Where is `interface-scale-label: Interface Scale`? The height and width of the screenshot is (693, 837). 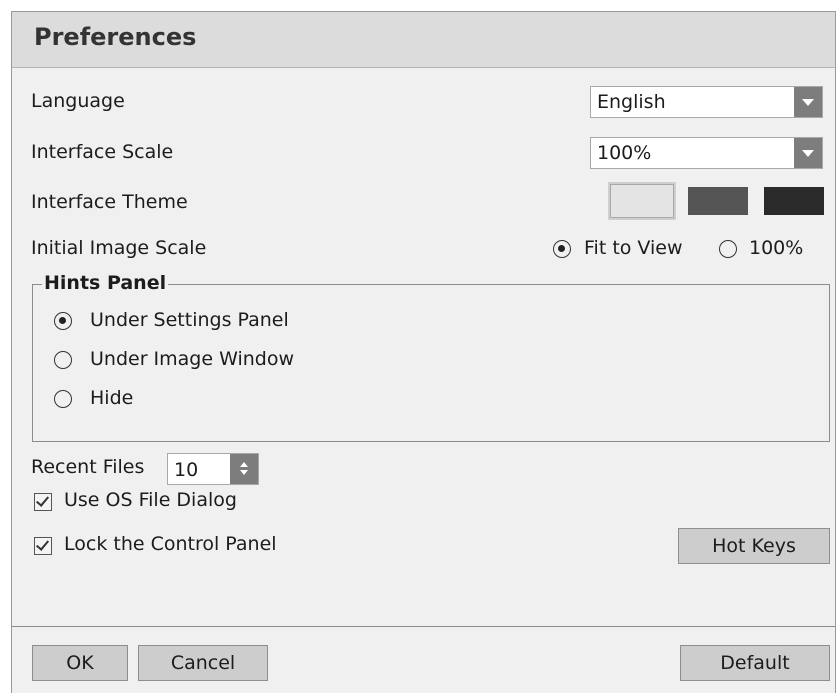
interface-scale-label: Interface Scale is located at coordinates (102, 152).